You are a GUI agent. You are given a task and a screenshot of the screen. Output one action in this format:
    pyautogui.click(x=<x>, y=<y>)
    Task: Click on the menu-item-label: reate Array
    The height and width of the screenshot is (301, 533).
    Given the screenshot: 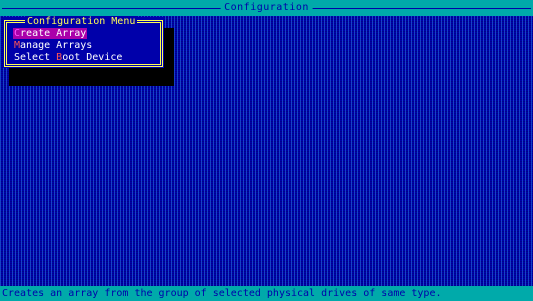 What is the action you would take?
    pyautogui.click(x=53, y=33)
    